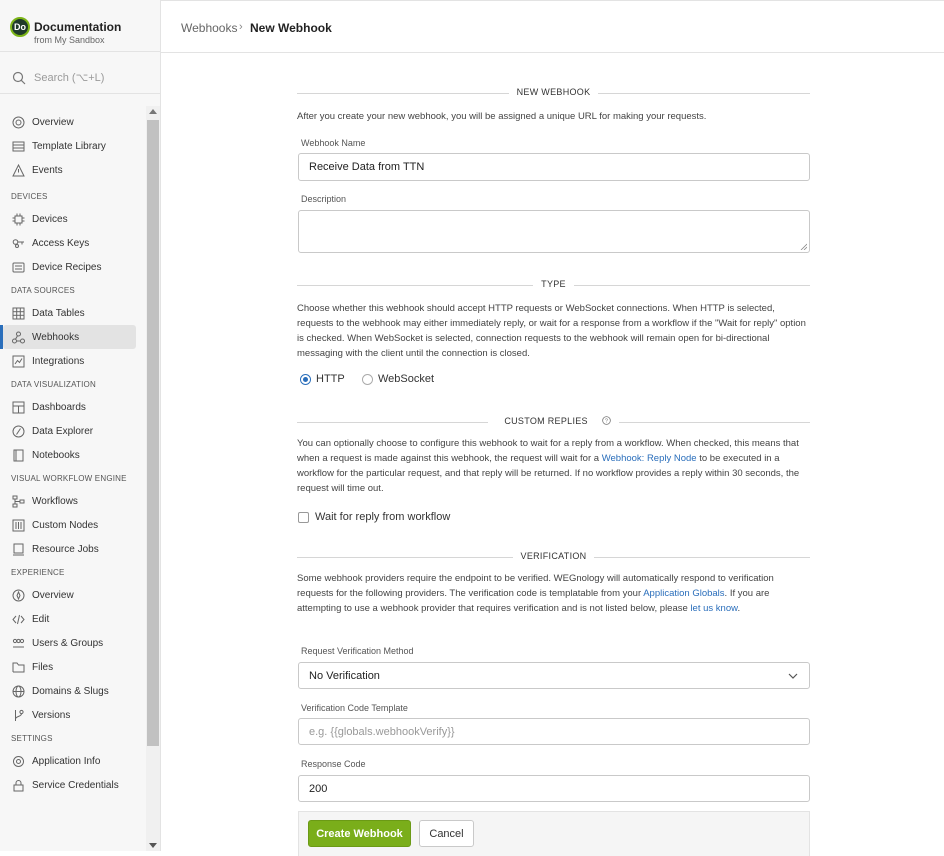 Image resolution: width=944 pixels, height=856 pixels. Describe the element at coordinates (153, 111) in the screenshot. I see `scroll-up-arrow-icon` at that location.